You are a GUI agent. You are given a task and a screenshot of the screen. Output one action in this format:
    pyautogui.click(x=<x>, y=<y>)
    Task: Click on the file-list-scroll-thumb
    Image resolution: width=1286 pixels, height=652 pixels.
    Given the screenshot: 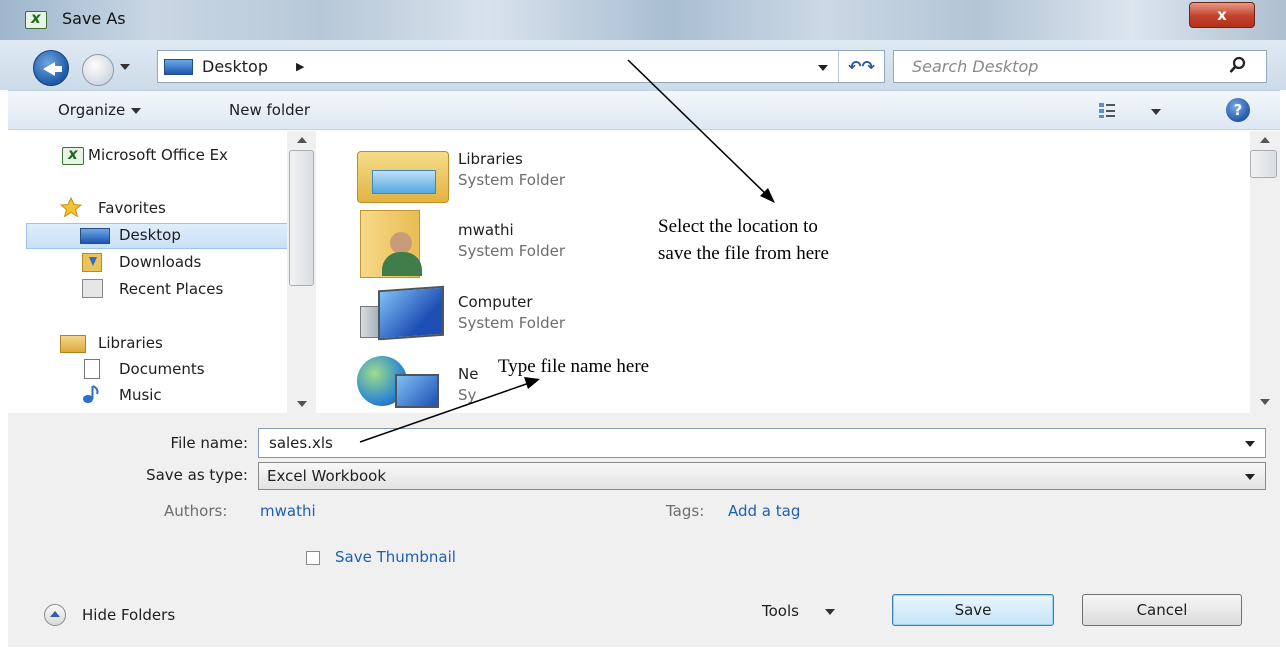 What is the action you would take?
    pyautogui.click(x=1263, y=164)
    